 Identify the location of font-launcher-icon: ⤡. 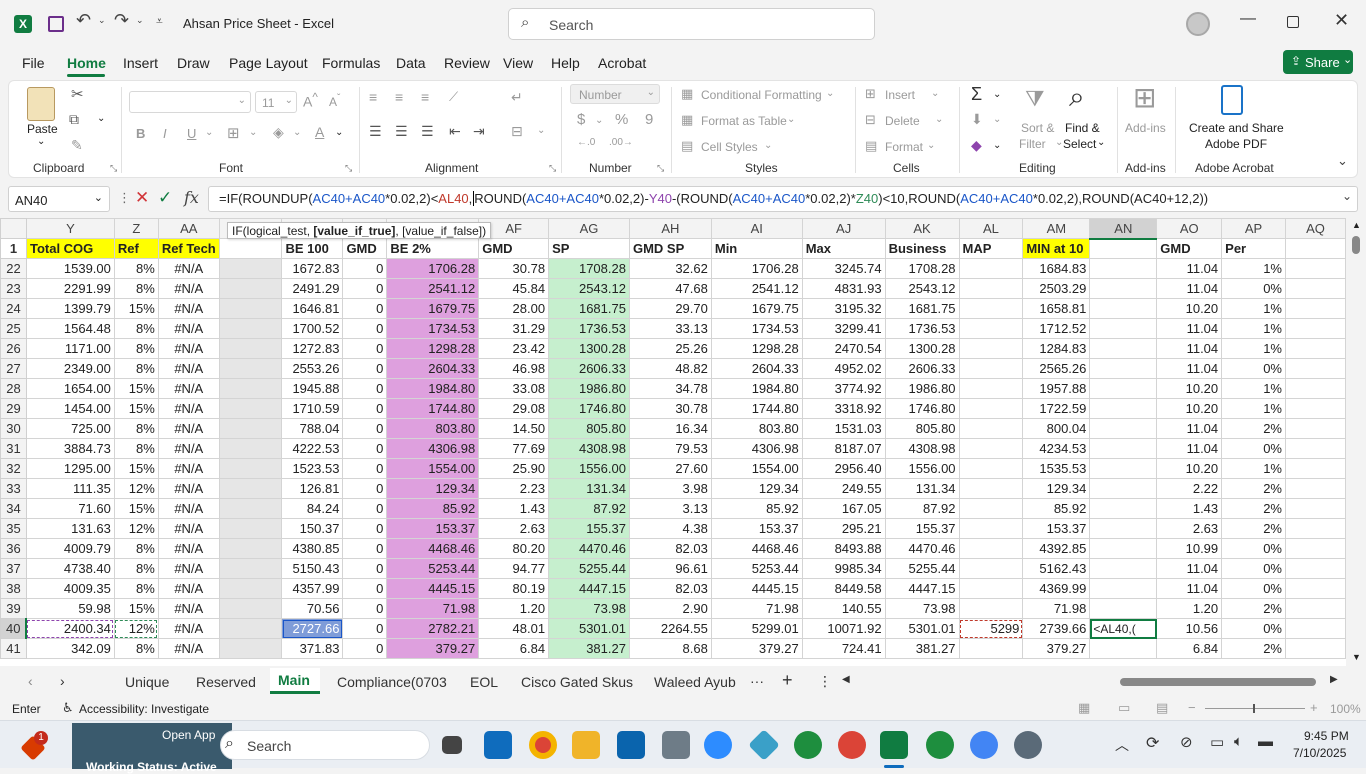
(348, 168).